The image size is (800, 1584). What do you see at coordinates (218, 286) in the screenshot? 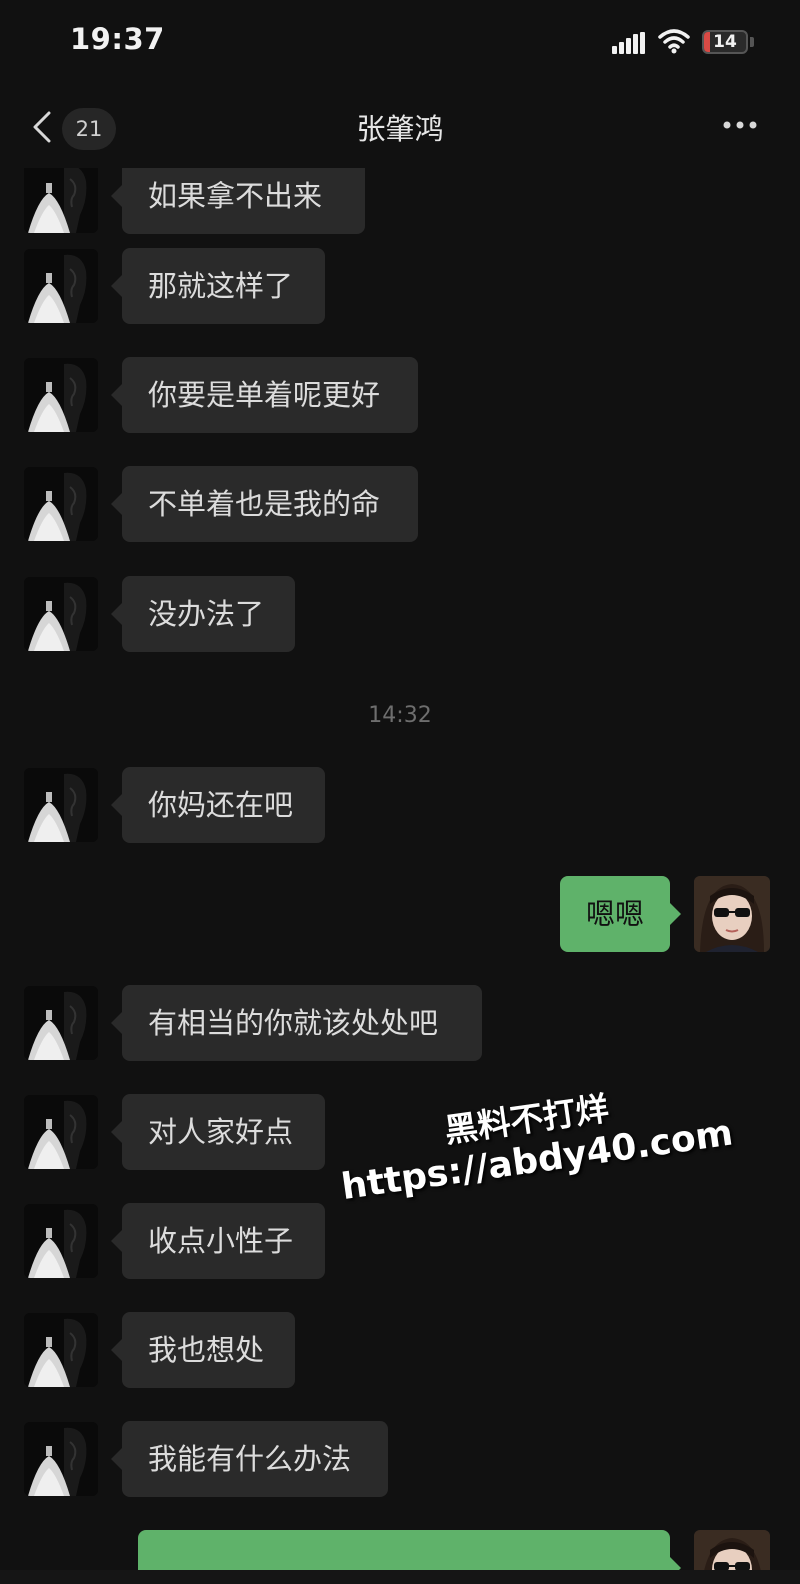
I see `incoming-message-bubble: 那就这样了` at bounding box center [218, 286].